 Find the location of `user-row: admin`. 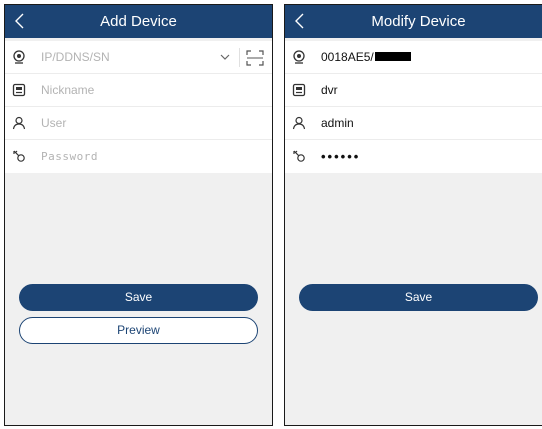

user-row: admin is located at coordinates (413, 123).